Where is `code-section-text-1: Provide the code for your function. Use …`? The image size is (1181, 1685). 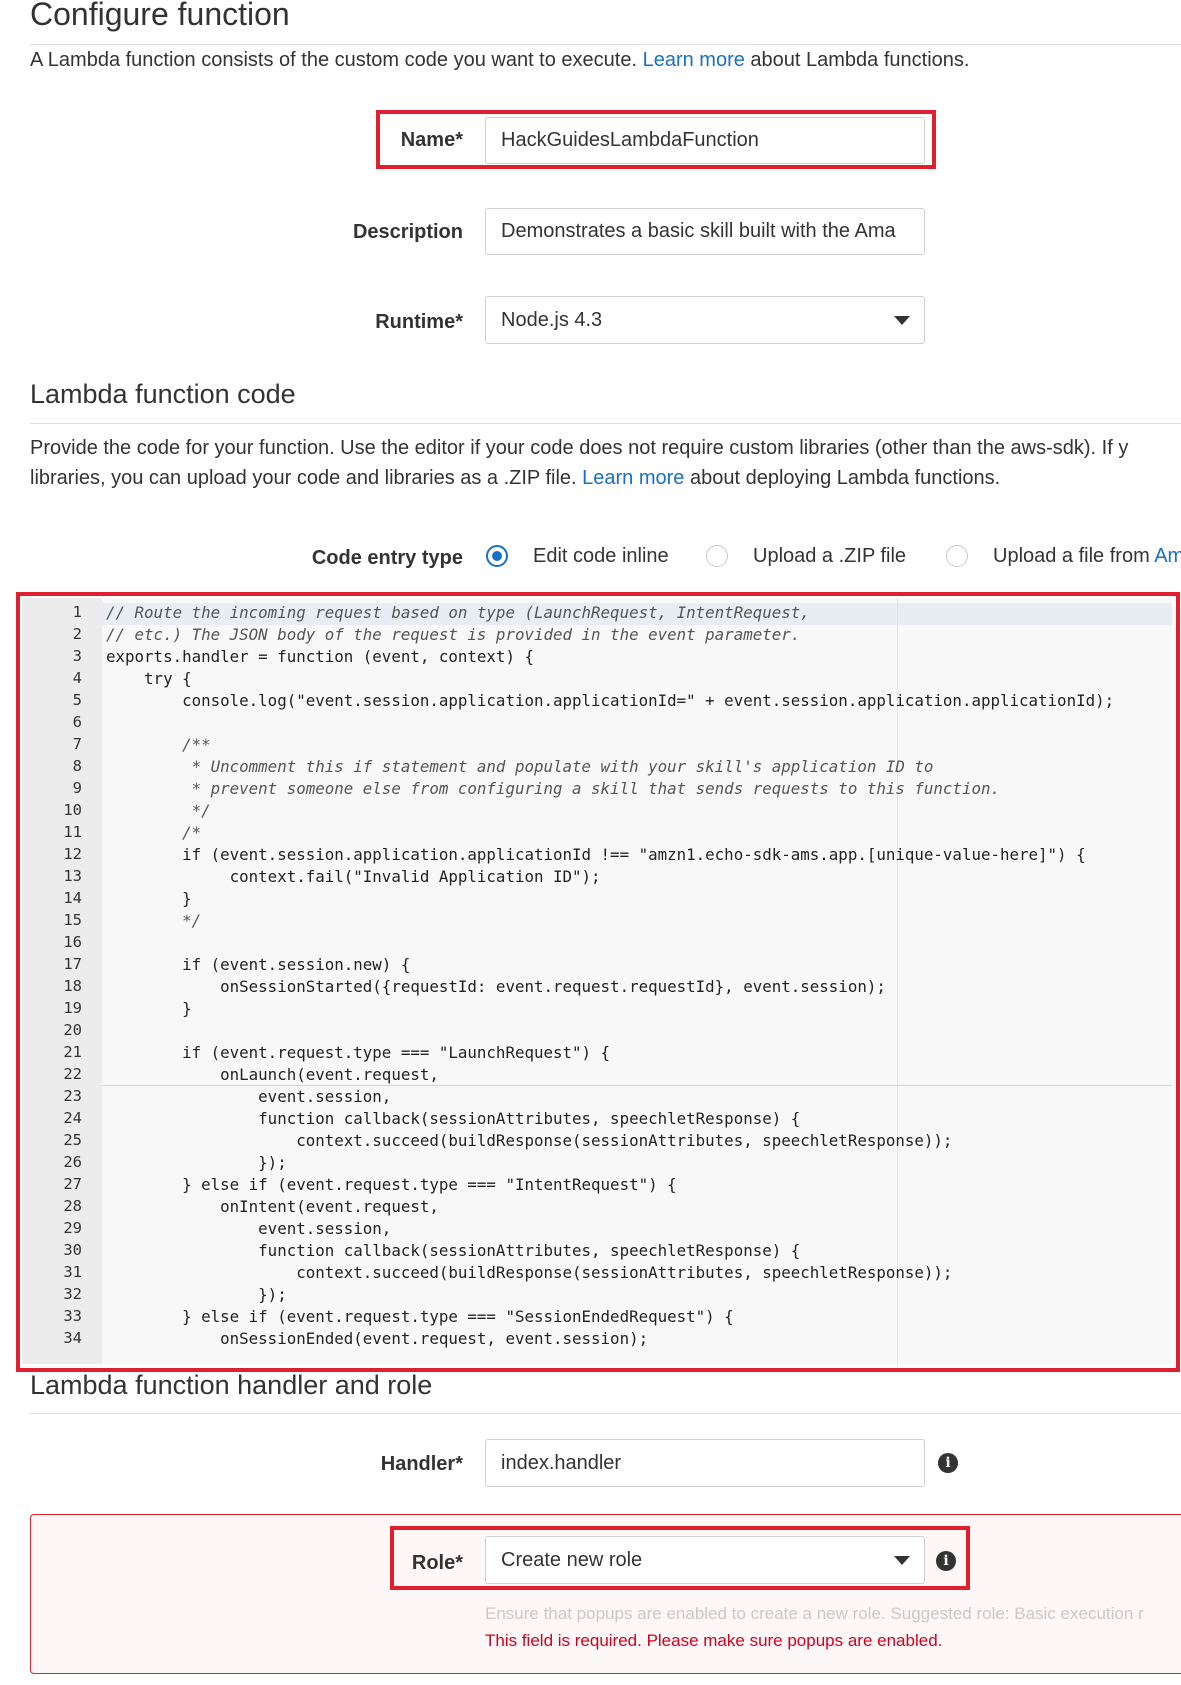 code-section-text-1: Provide the code for your function. Use … is located at coordinates (579, 448).